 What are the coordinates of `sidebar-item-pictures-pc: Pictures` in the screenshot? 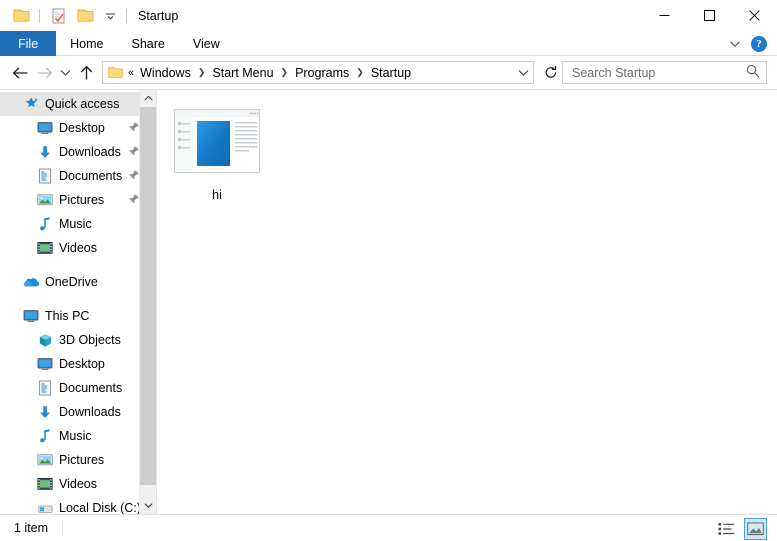 It's located at (78, 460).